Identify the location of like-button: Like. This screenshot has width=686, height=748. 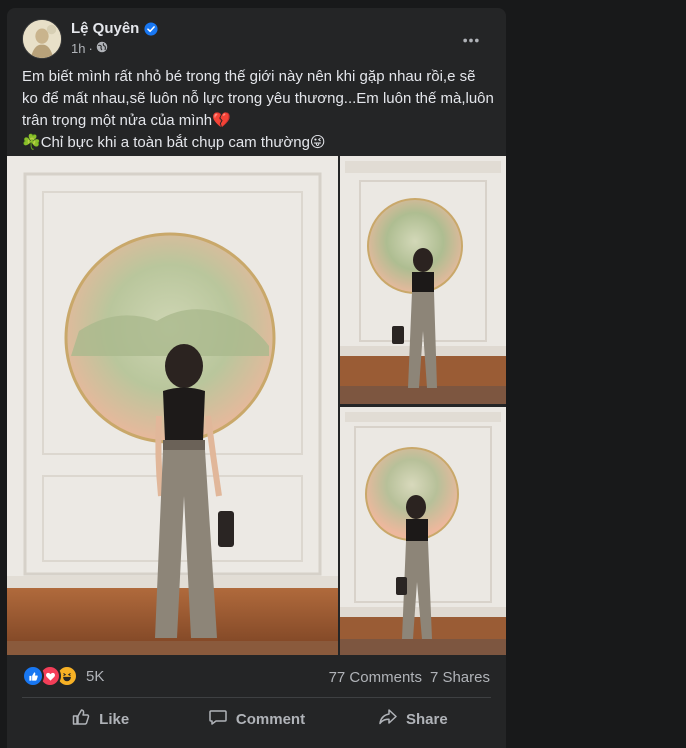
(100, 719).